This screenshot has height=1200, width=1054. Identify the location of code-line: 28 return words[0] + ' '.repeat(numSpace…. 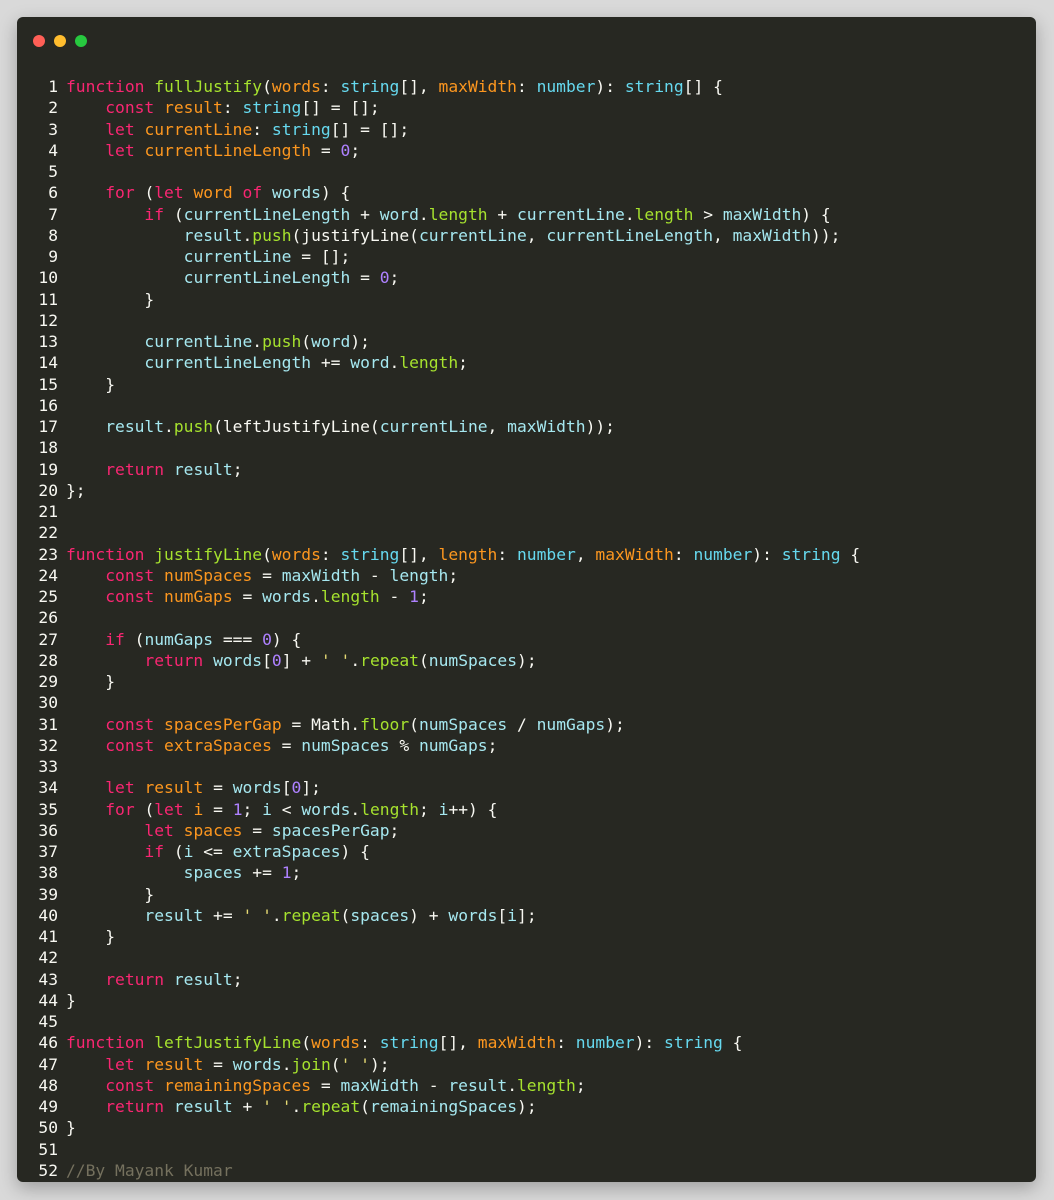
(526, 660).